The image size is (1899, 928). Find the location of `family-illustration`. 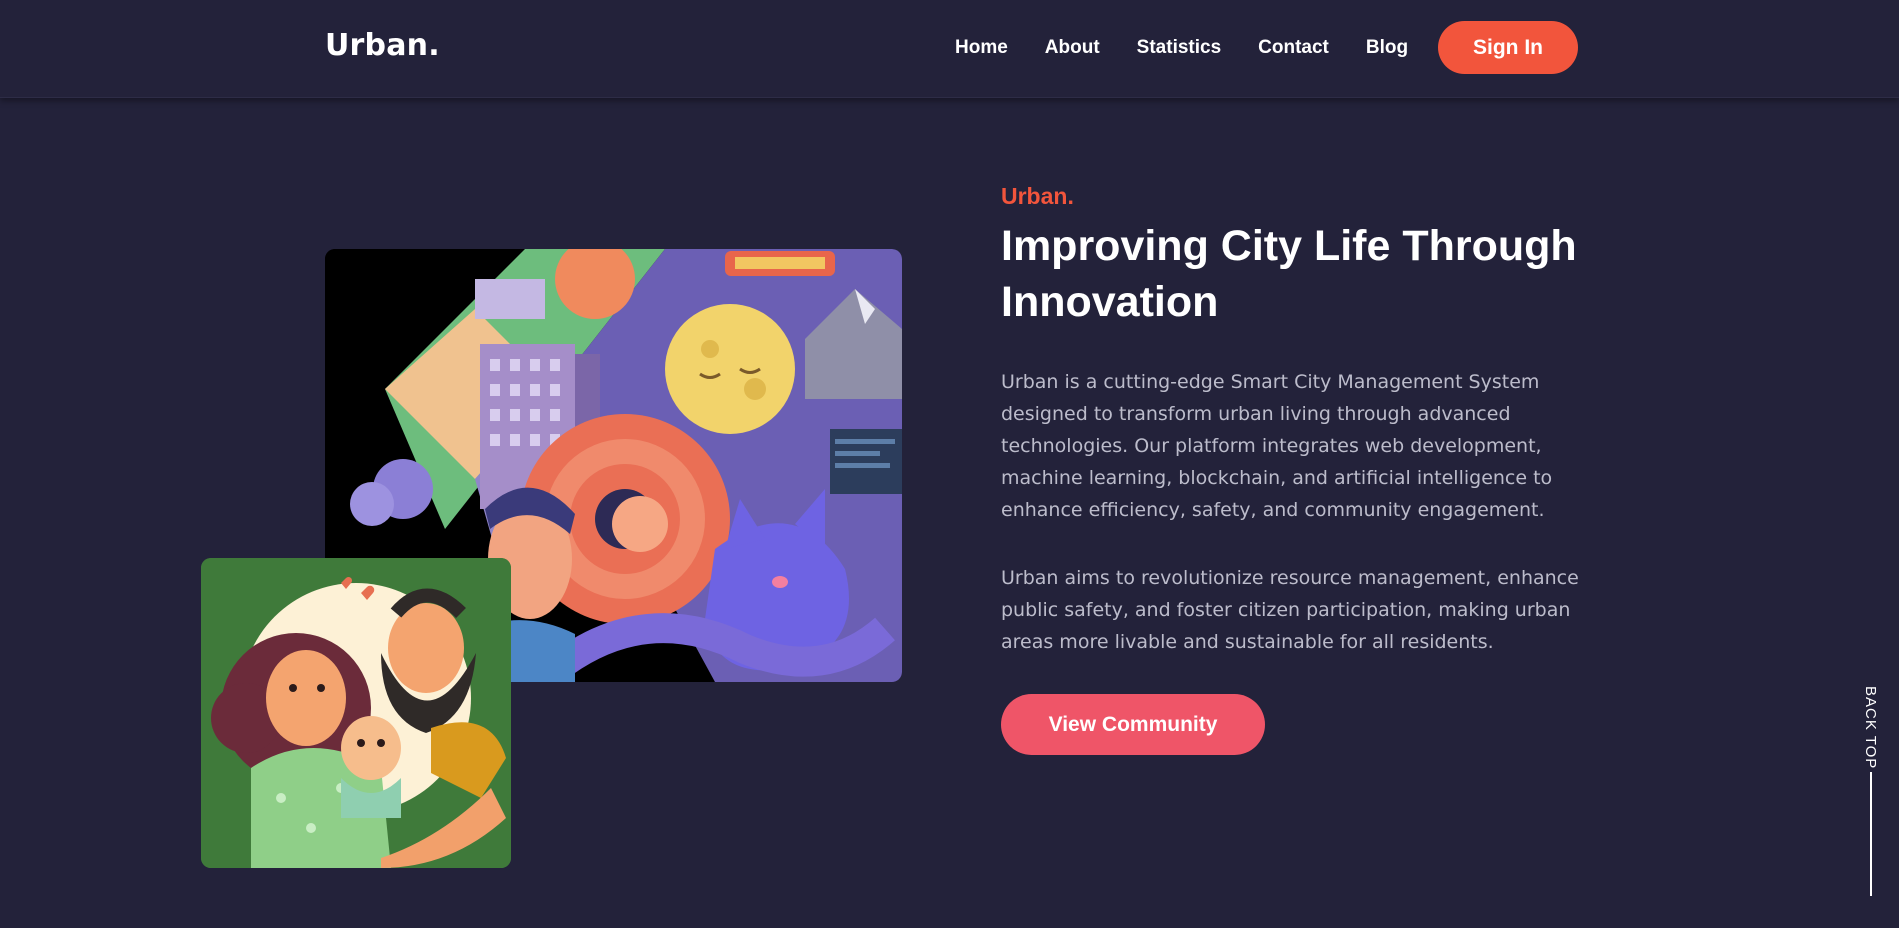

family-illustration is located at coordinates (356, 713).